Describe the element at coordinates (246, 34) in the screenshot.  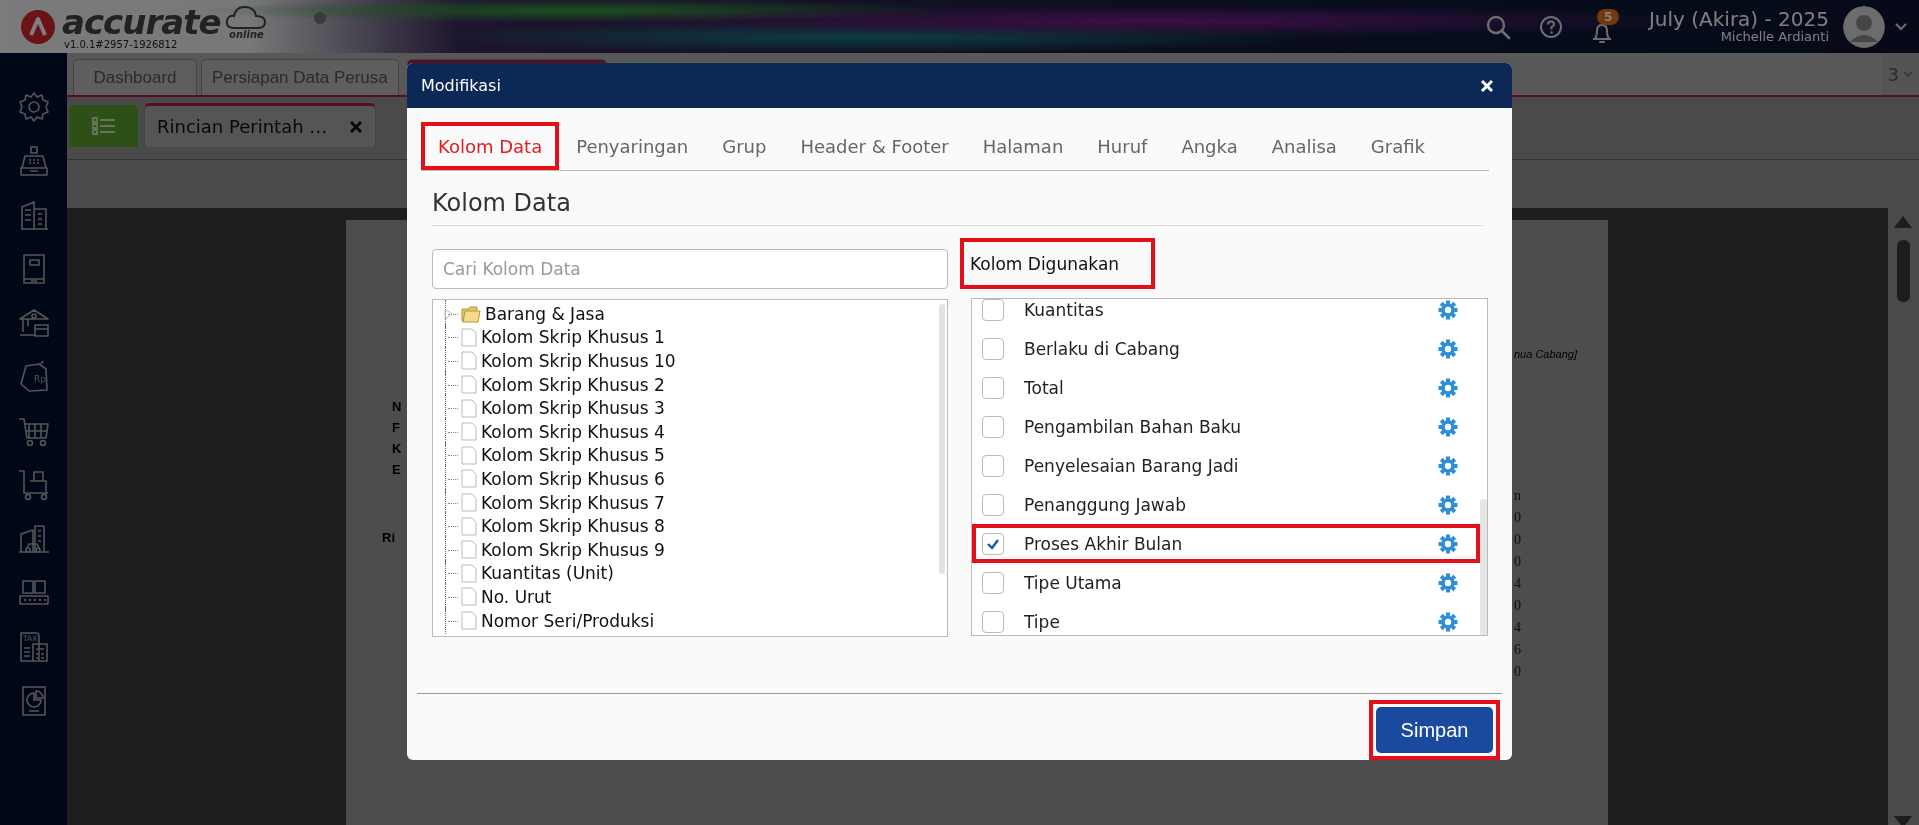
I see `logo-subtitle: online` at that location.